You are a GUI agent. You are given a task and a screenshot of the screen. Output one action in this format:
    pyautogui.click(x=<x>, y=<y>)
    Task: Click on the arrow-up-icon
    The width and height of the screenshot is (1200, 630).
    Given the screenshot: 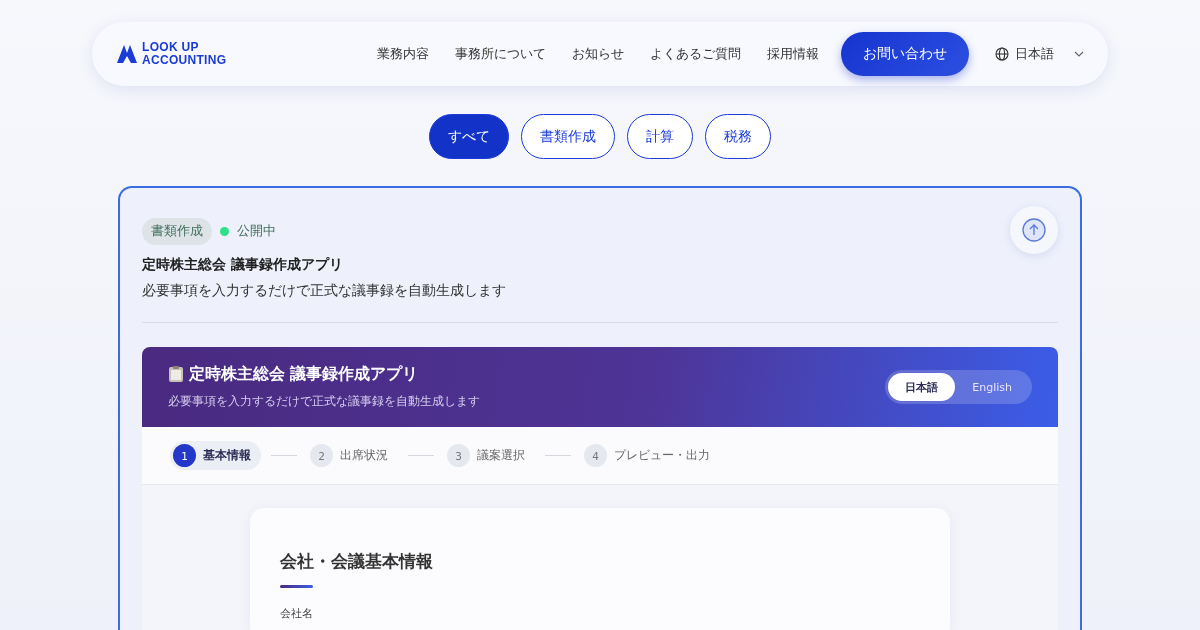 What is the action you would take?
    pyautogui.click(x=1034, y=230)
    